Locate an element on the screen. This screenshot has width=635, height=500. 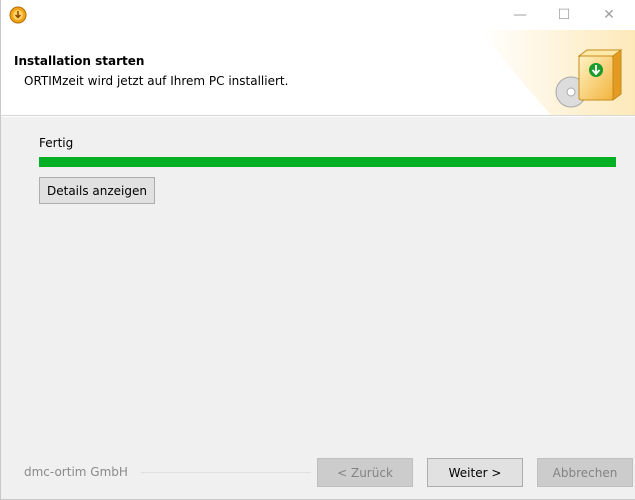
title-bar: — ☐ ✕ is located at coordinates (318, 15).